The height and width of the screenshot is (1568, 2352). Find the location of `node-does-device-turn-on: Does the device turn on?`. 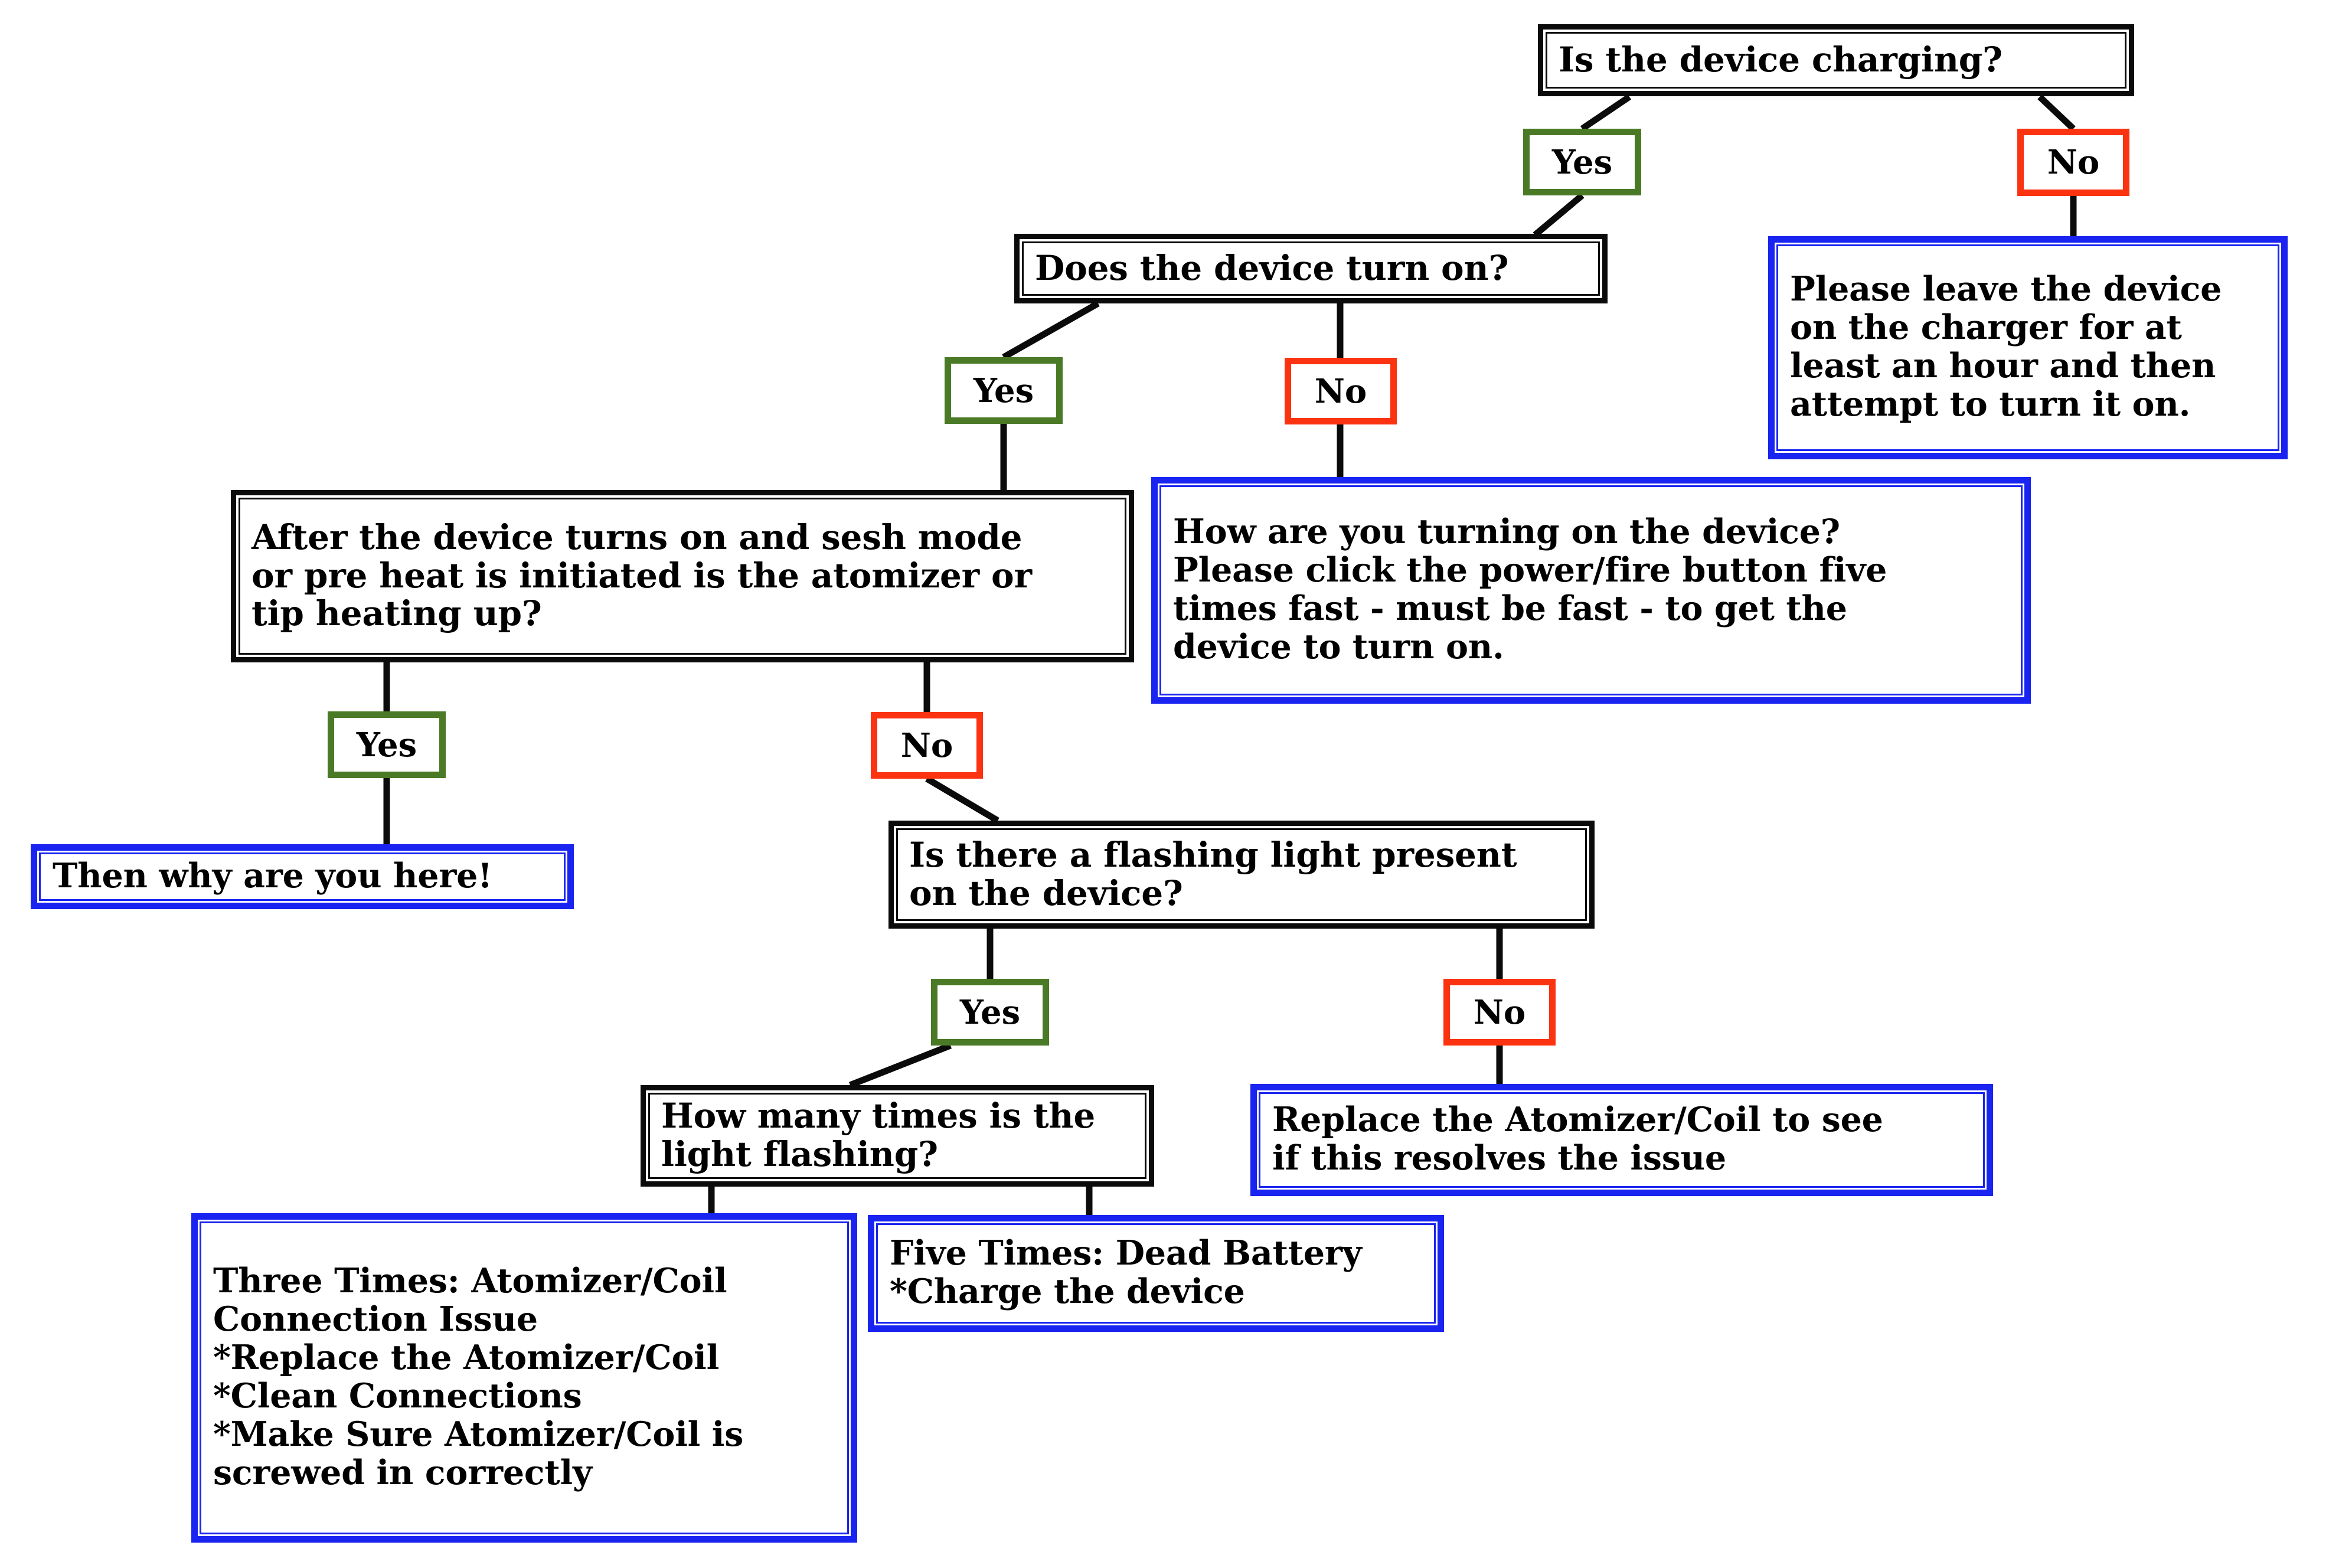

node-does-device-turn-on: Does the device turn on? is located at coordinates (1311, 269).